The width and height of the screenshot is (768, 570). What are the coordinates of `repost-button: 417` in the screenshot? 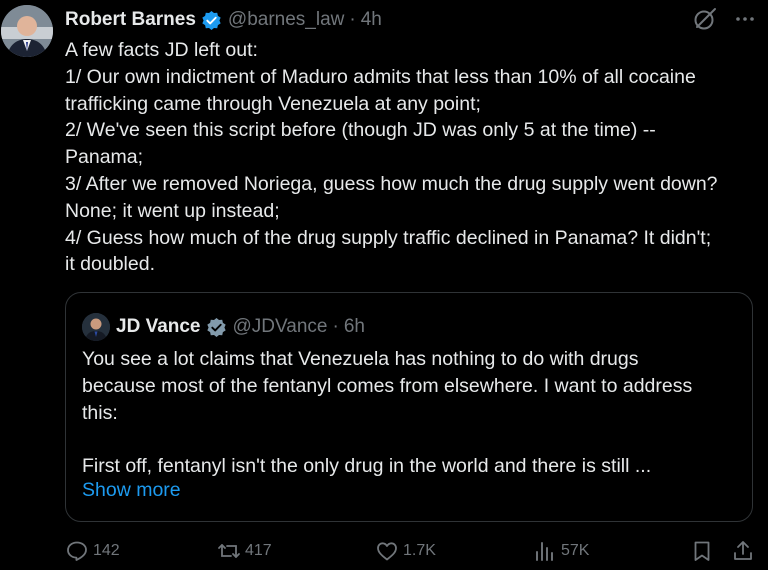 It's located at (244, 551).